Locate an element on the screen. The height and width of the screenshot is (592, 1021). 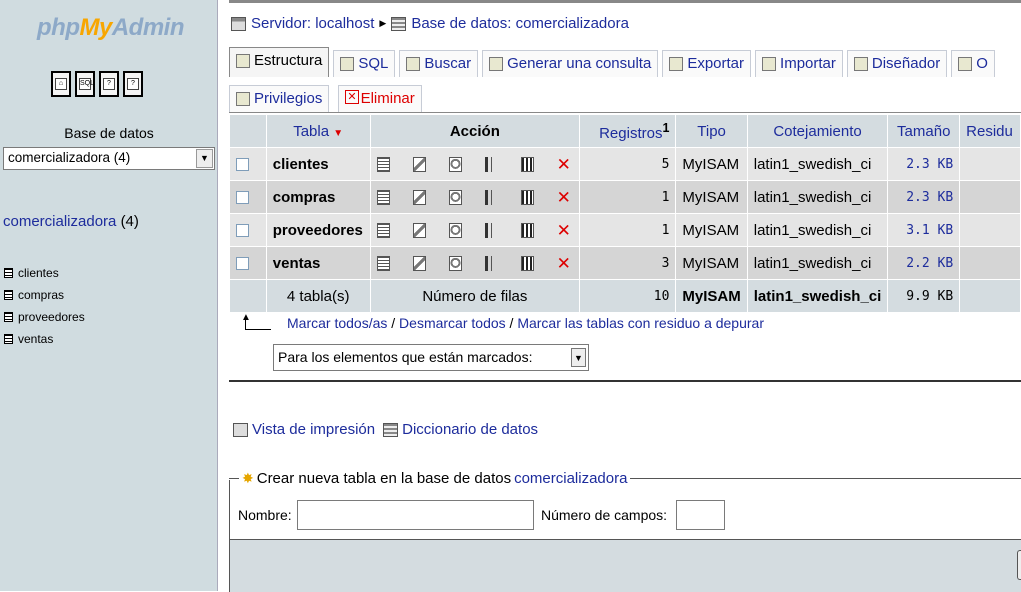
header-tipo: Tipo is located at coordinates (711, 131).